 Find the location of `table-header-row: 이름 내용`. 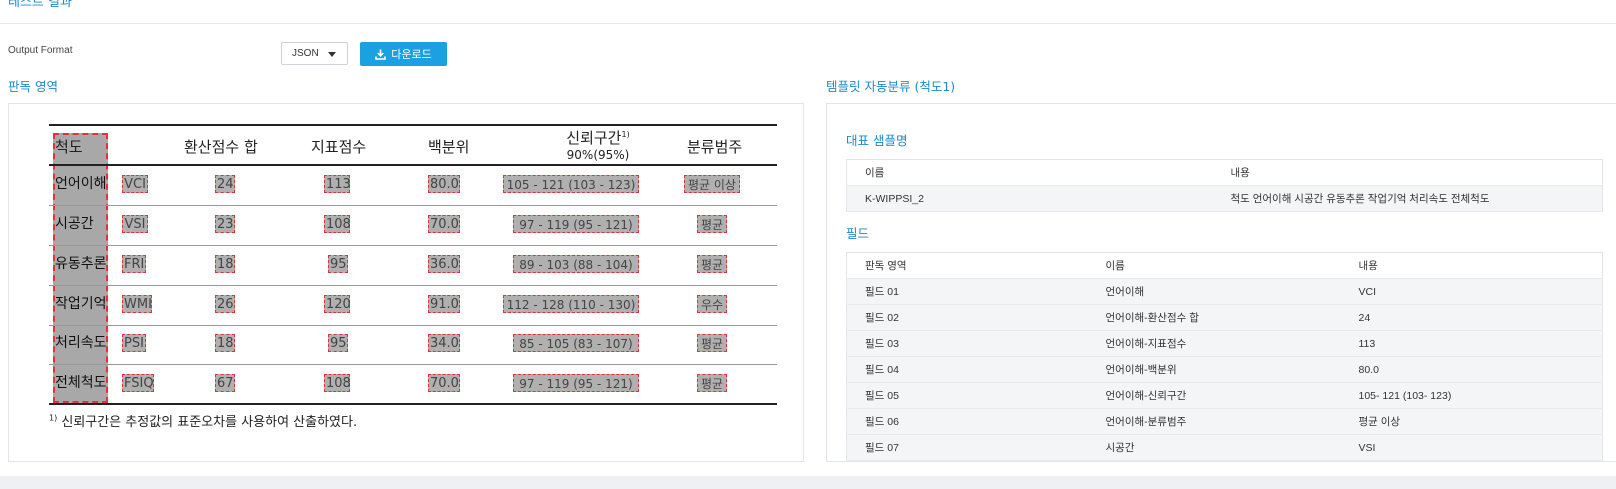

table-header-row: 이름 내용 is located at coordinates (1224, 172).